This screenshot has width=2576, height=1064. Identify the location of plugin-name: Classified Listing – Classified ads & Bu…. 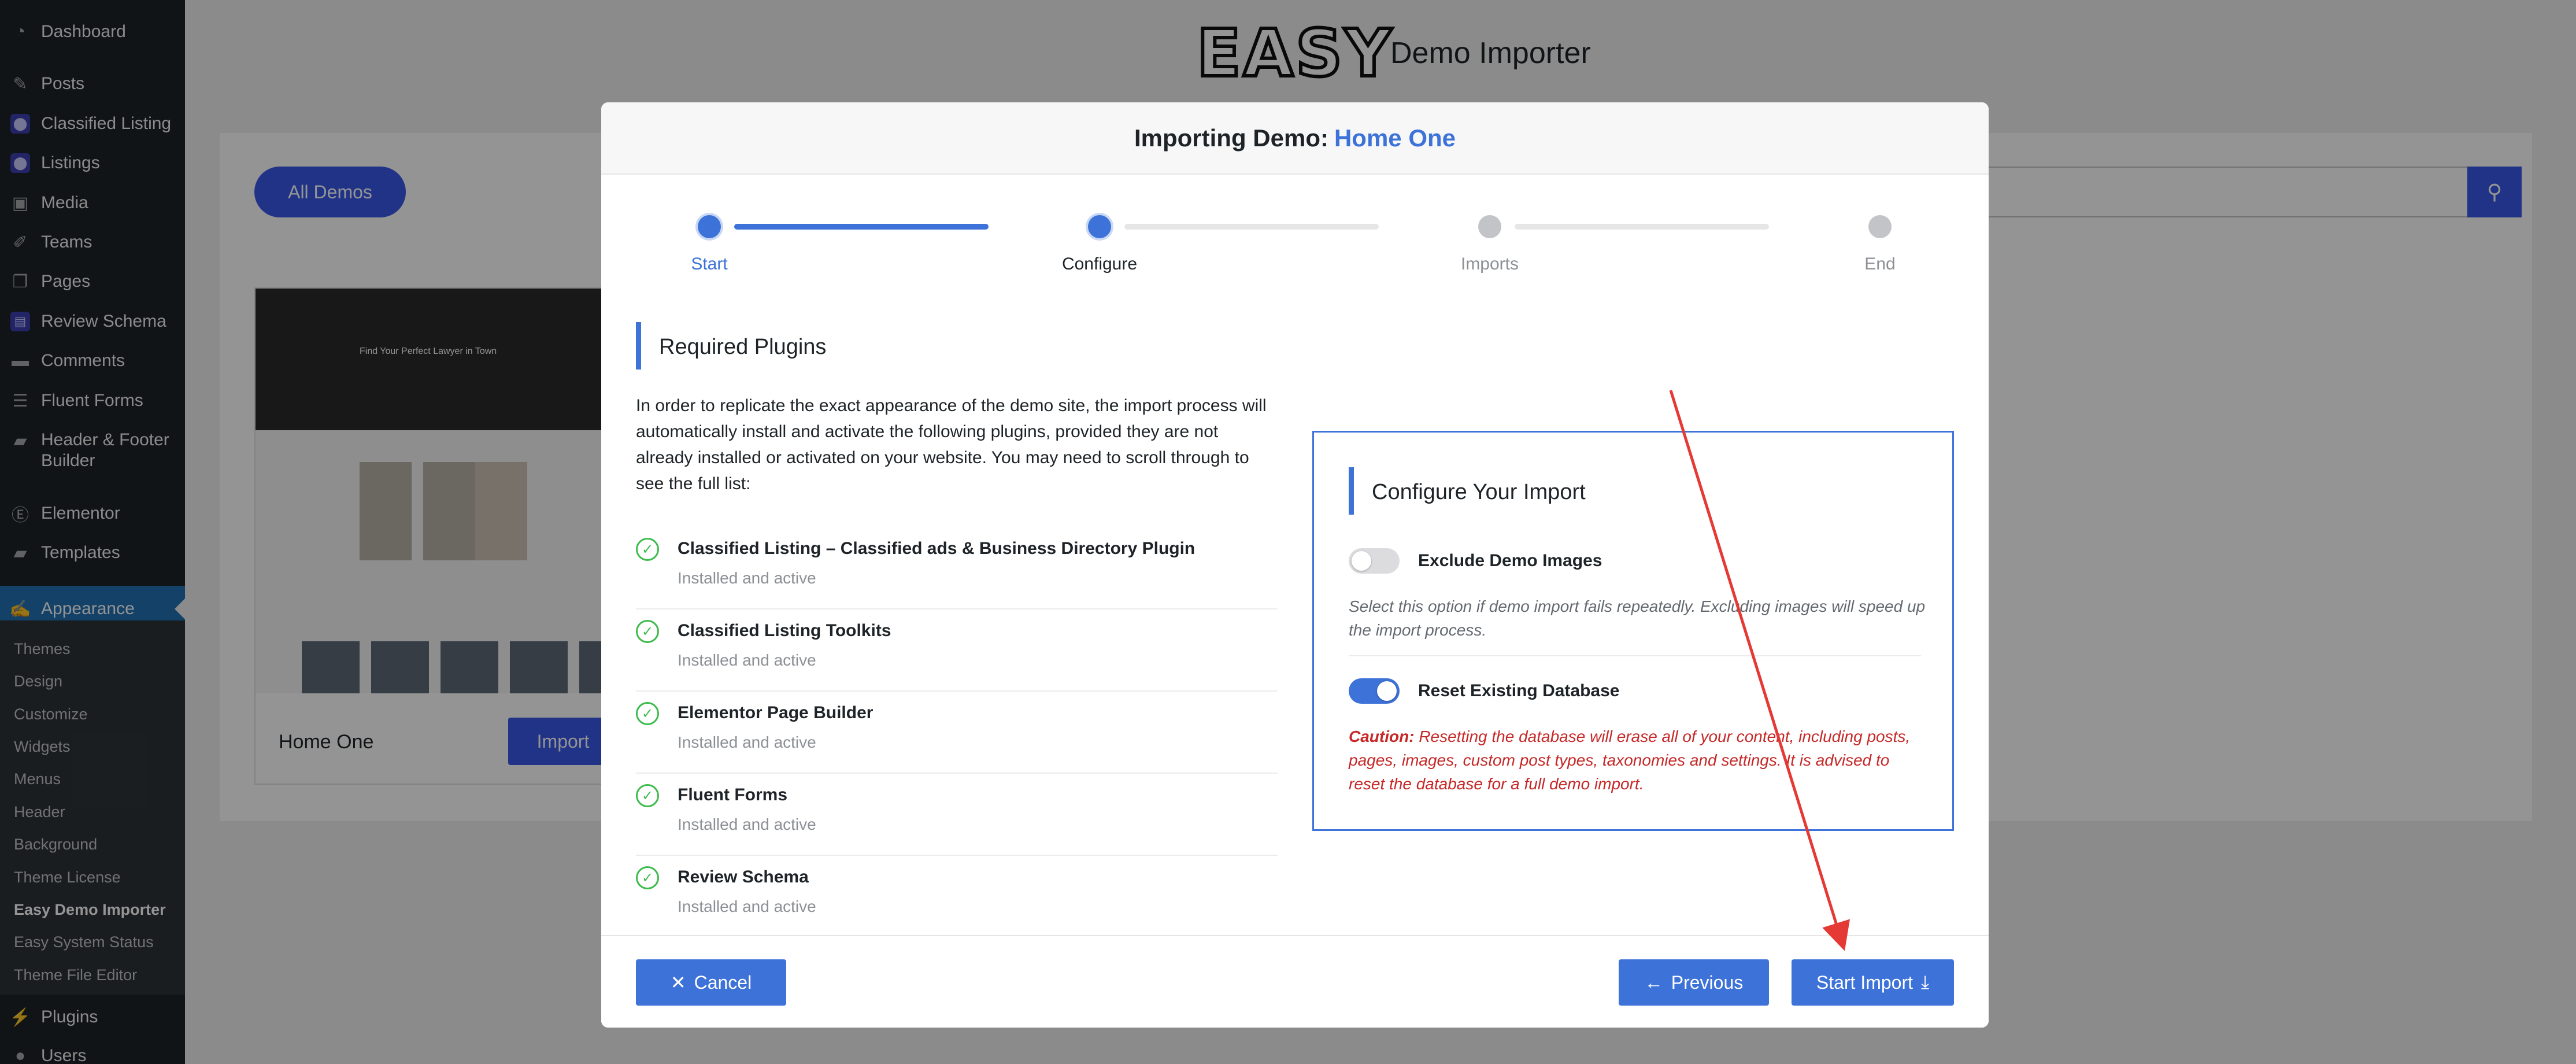
(937, 548).